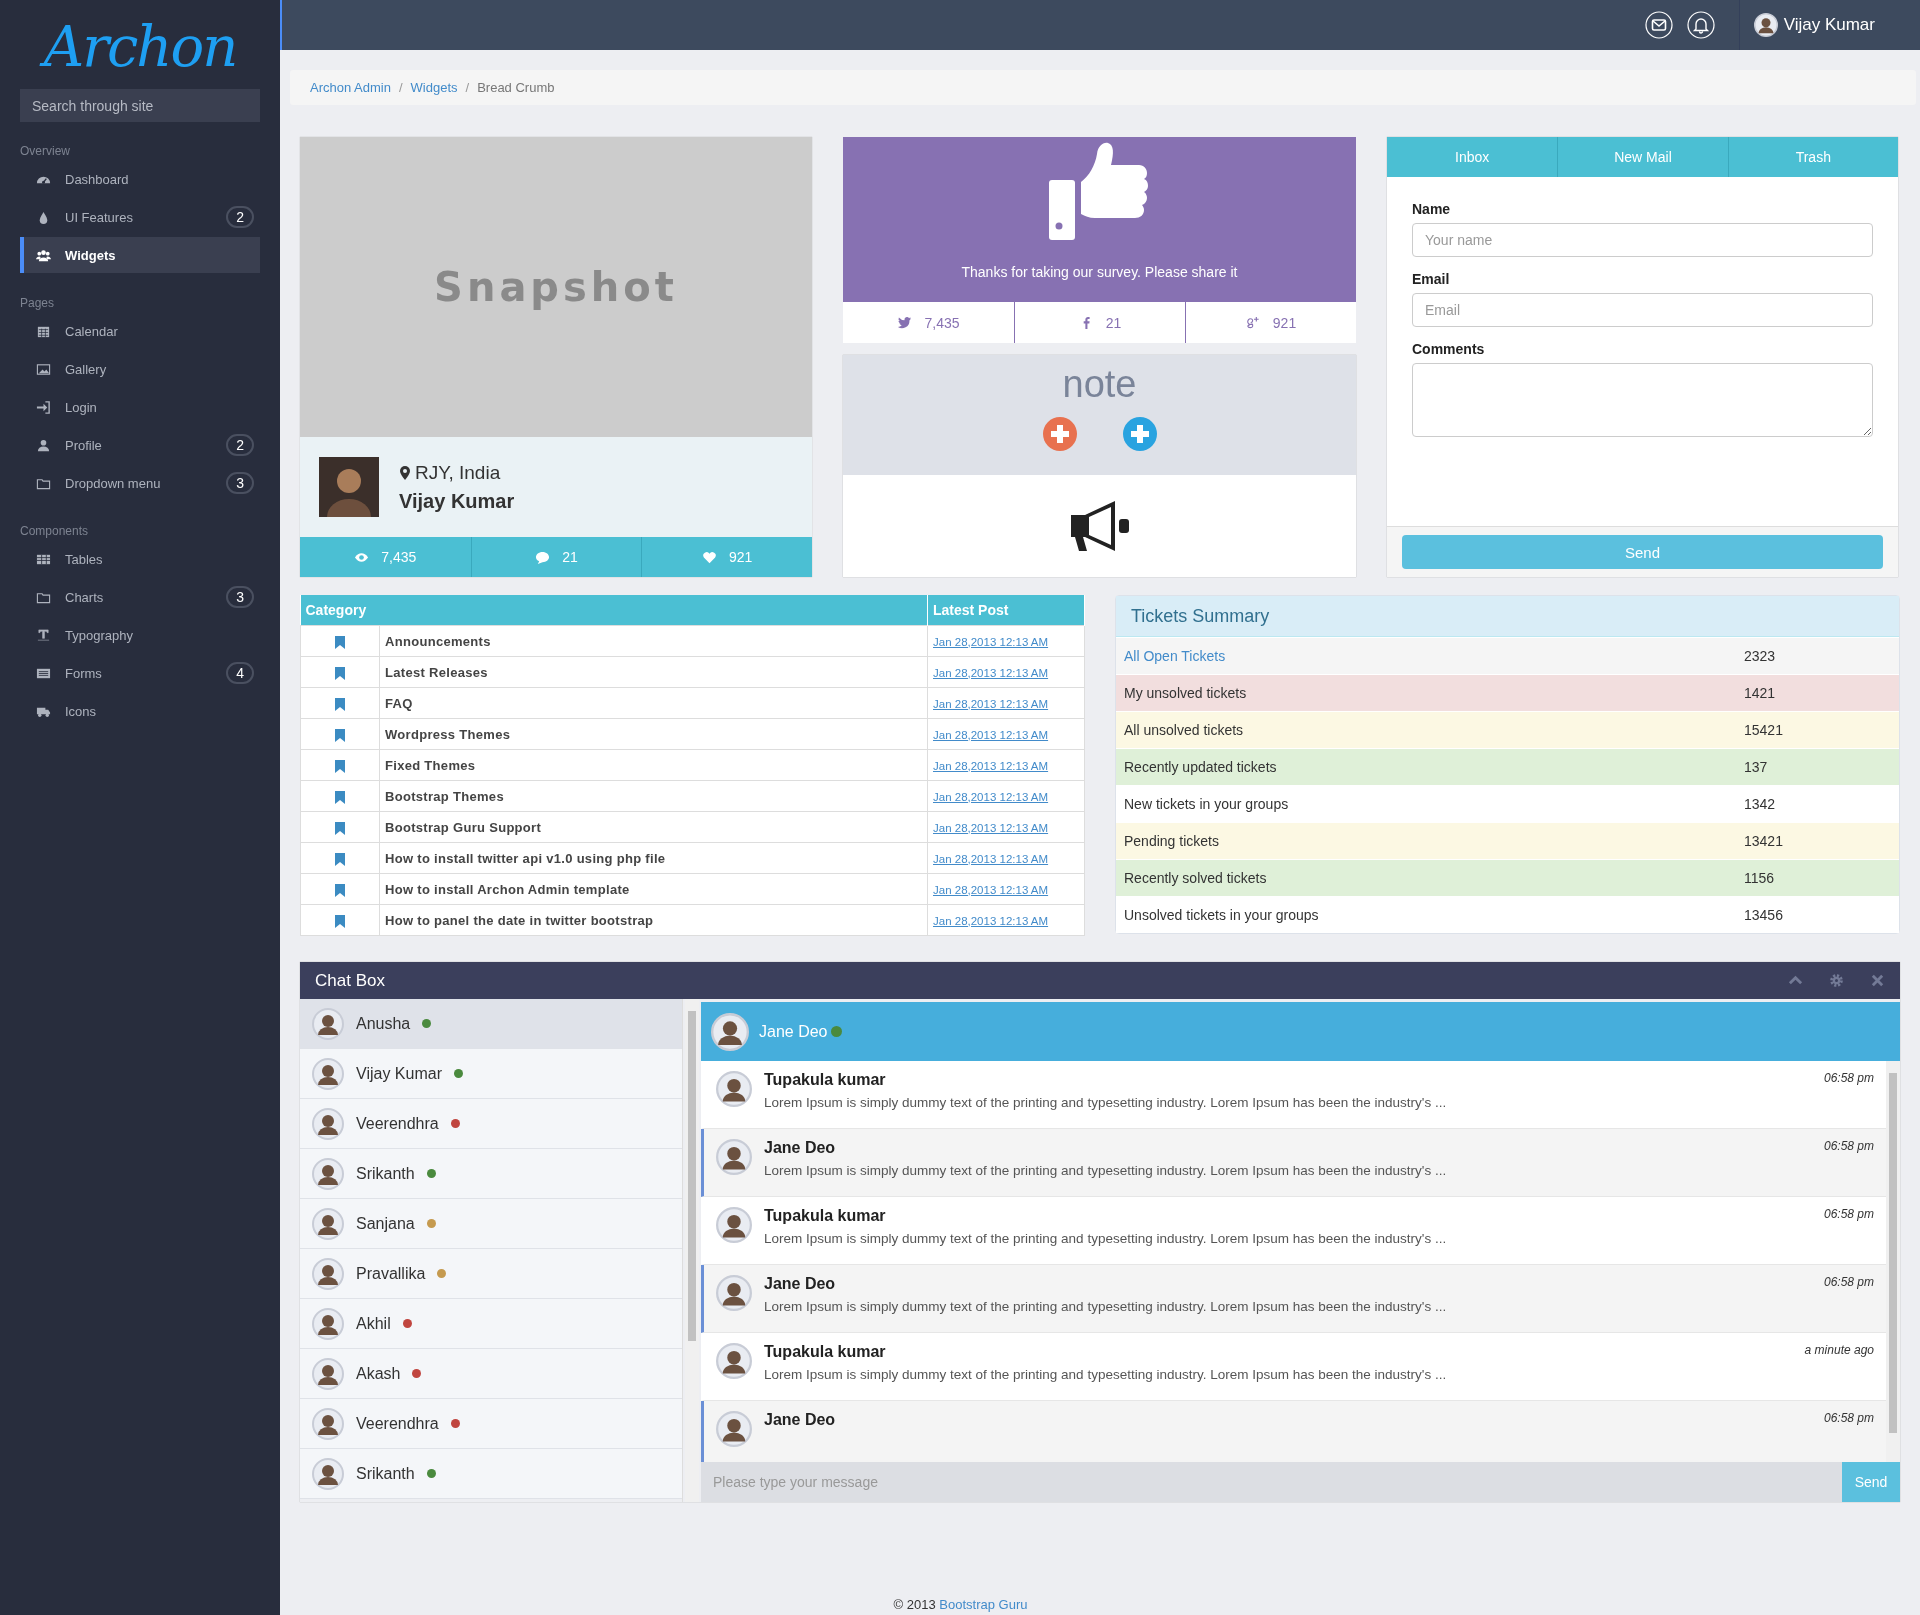 The image size is (1920, 1615). Describe the element at coordinates (140, 597) in the screenshot. I see `sidebar-item: Charts 3` at that location.